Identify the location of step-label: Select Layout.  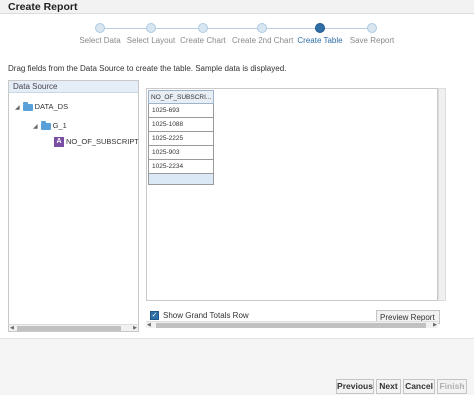
(151, 40).